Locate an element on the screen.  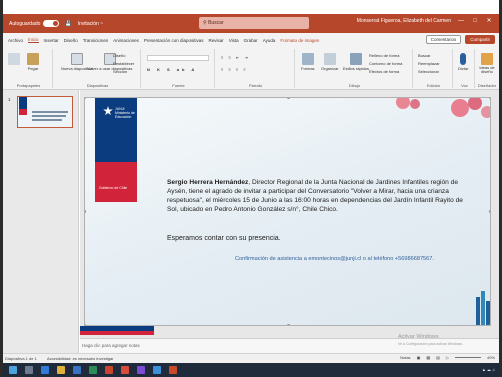
group-label: Voz is located at coordinates (464, 85).